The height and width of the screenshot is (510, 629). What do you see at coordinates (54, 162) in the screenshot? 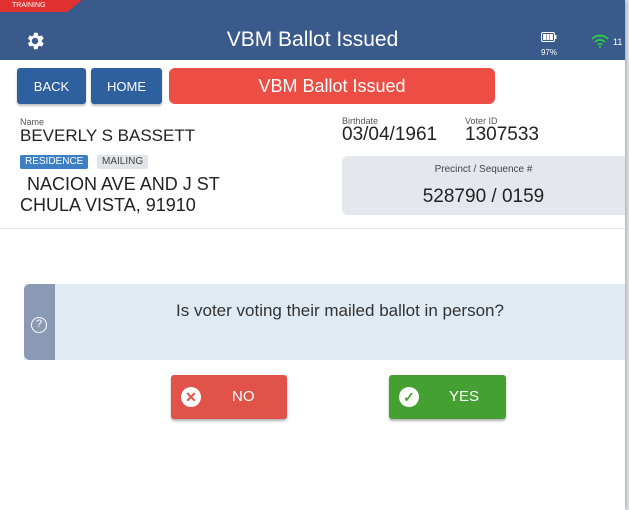
I see `residence-tab: RESIDENCE` at bounding box center [54, 162].